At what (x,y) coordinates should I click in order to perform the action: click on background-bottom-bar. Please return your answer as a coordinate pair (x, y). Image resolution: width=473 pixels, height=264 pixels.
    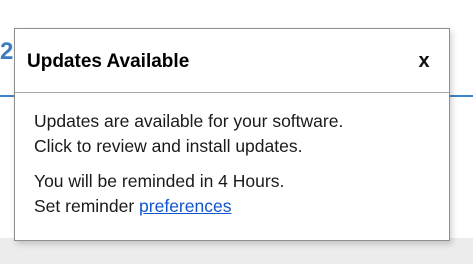
    Looking at the image, I should click on (236, 251).